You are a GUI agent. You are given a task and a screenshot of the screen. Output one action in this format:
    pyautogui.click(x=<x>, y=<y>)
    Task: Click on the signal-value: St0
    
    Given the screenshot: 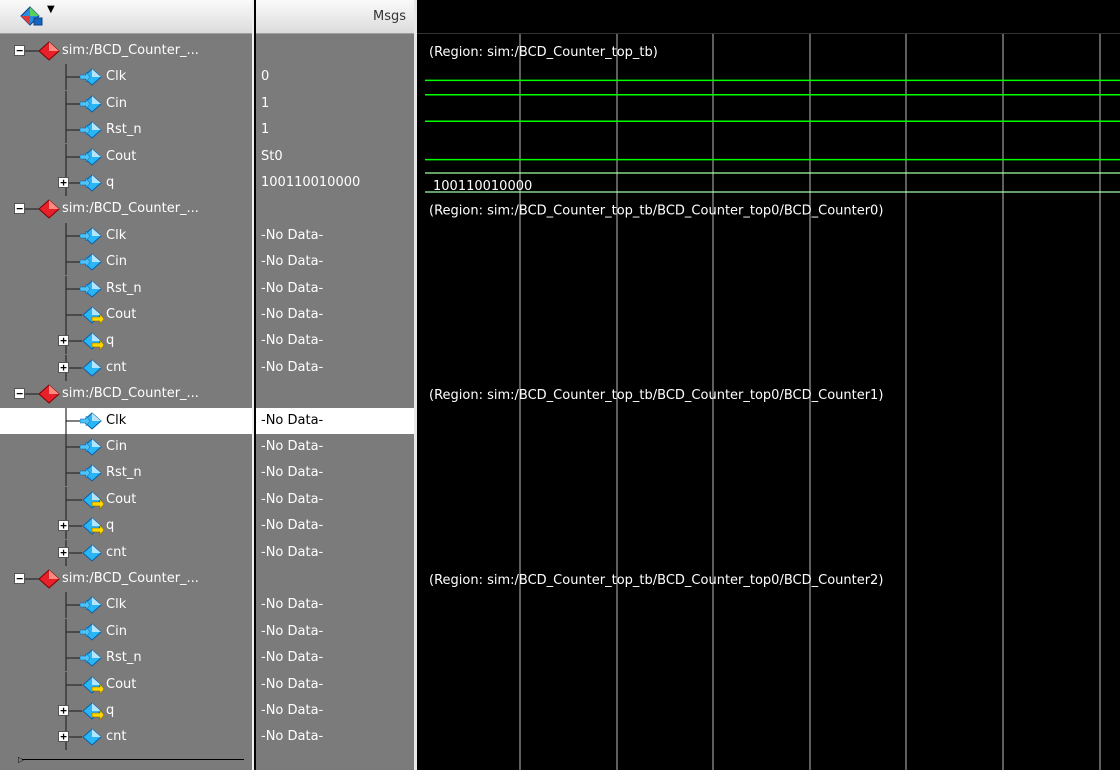 What is the action you would take?
    pyautogui.click(x=272, y=156)
    